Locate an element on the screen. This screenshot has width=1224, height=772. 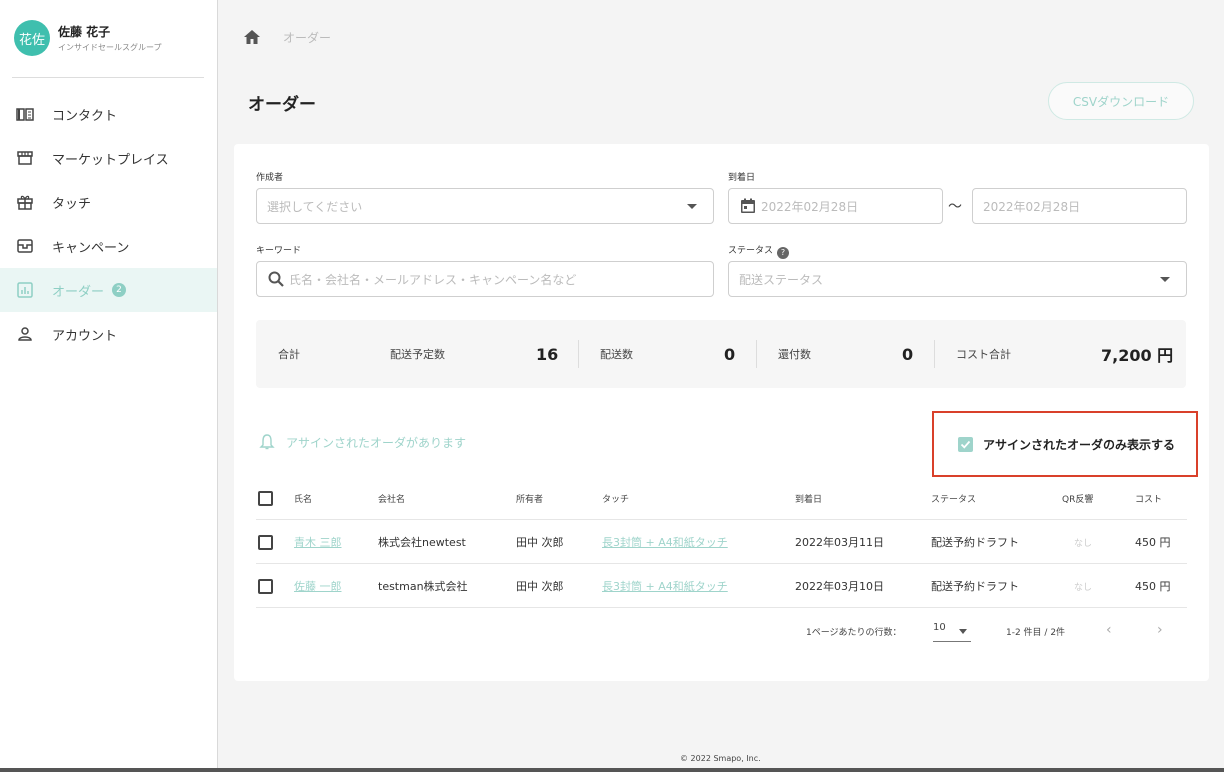
pagination: 1ページあたりの行数： 10 1-2 件目 / 2件 ‹ › is located at coordinates (721, 632).